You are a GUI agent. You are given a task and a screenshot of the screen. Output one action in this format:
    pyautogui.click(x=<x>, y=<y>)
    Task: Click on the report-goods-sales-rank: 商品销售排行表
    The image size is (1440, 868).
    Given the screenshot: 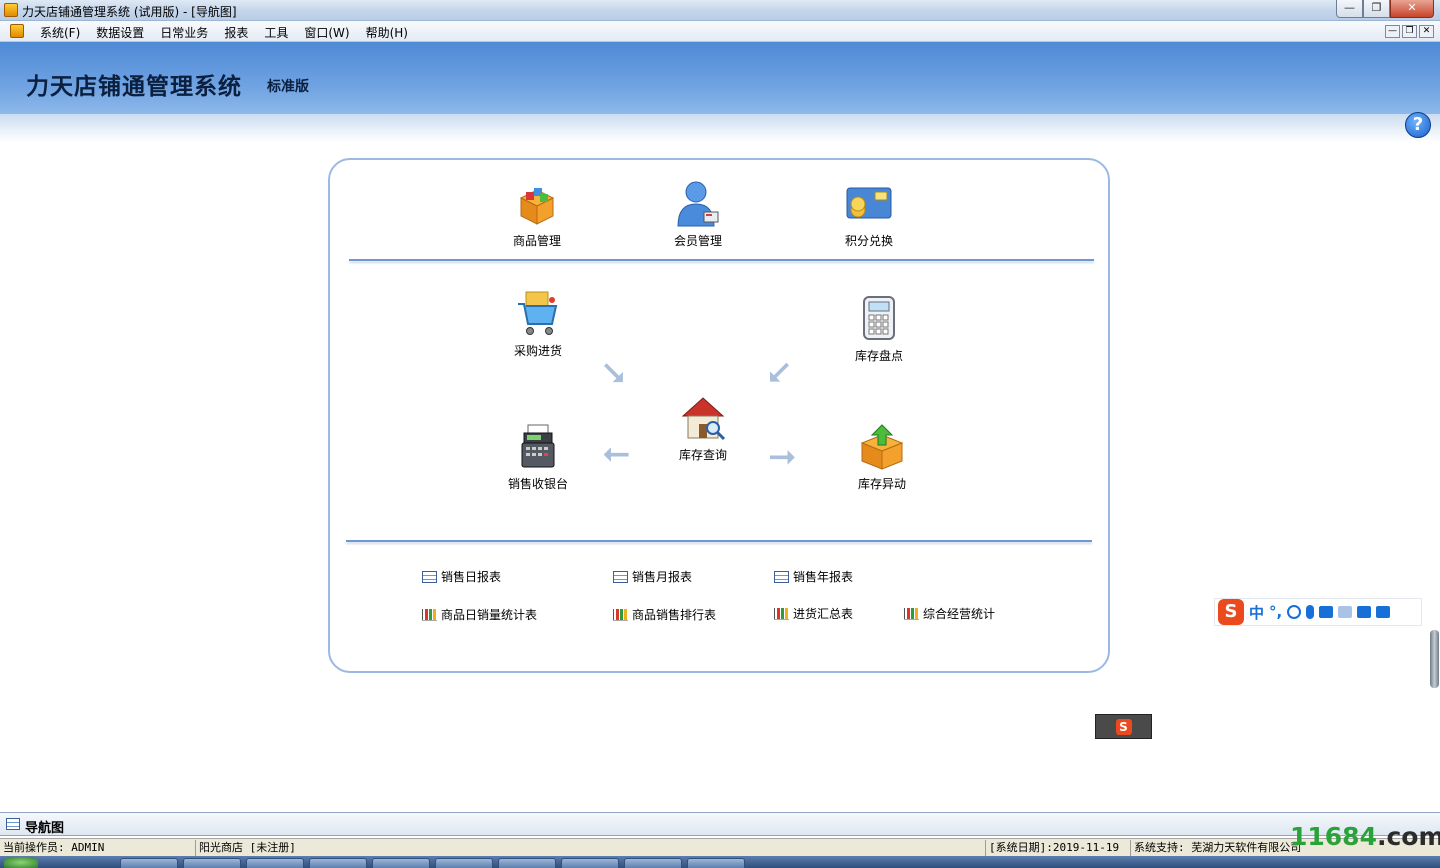 What is the action you would take?
    pyautogui.click(x=664, y=614)
    